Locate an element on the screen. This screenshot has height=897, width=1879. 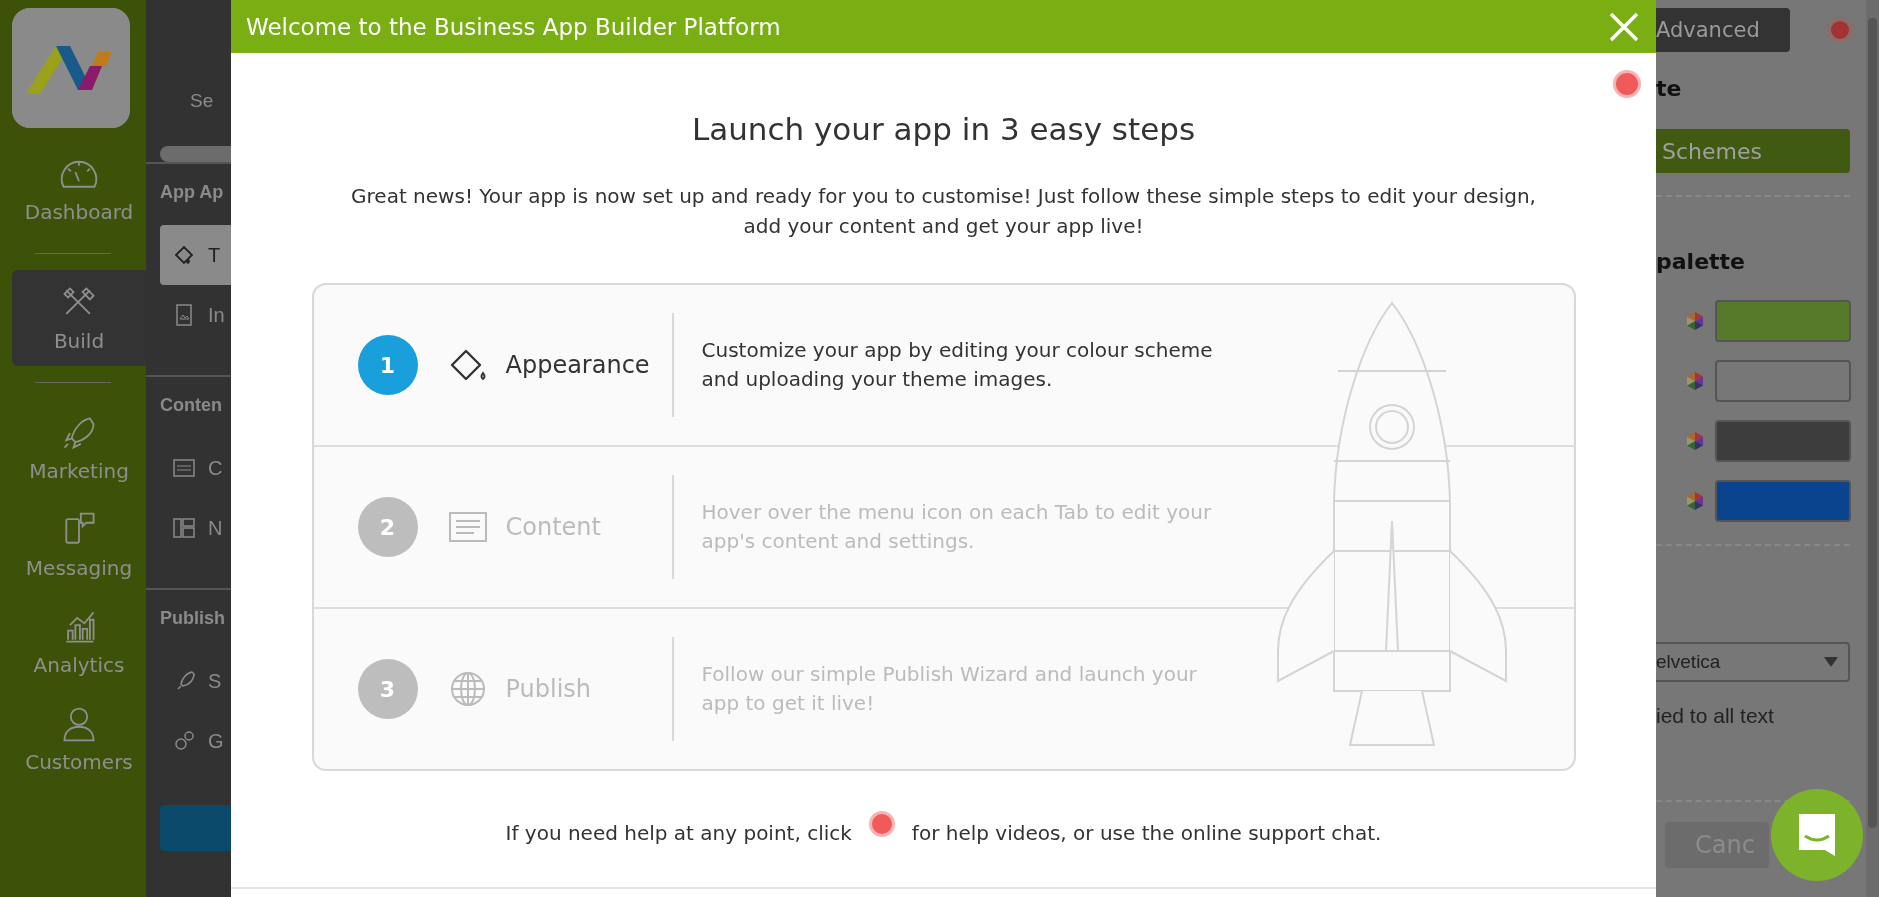
section-heading: Publish is located at coordinates (193, 618).